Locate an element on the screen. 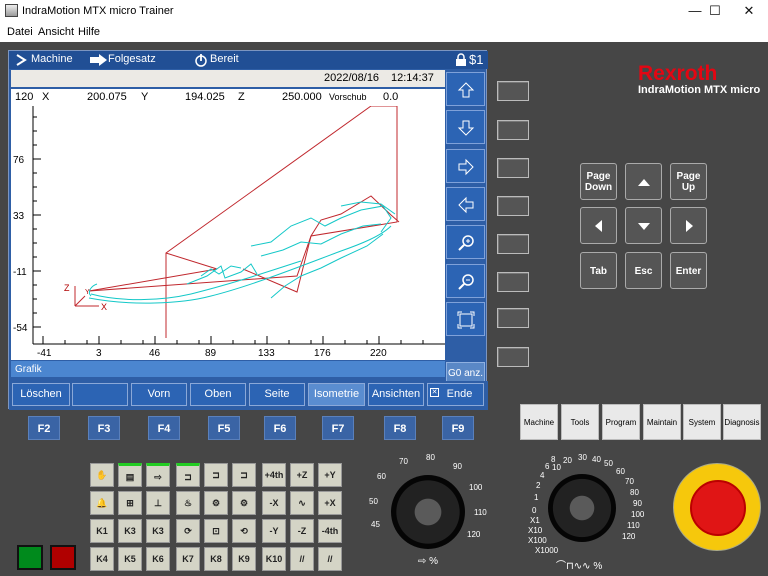  jog-plus-x-key: +X is located at coordinates (330, 503).